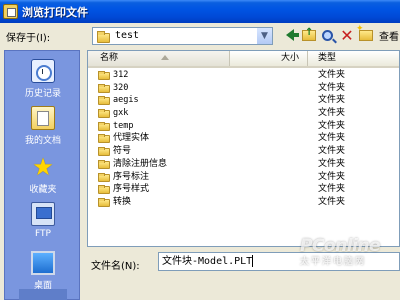  I want to click on sort-ascending-icon, so click(165, 57).